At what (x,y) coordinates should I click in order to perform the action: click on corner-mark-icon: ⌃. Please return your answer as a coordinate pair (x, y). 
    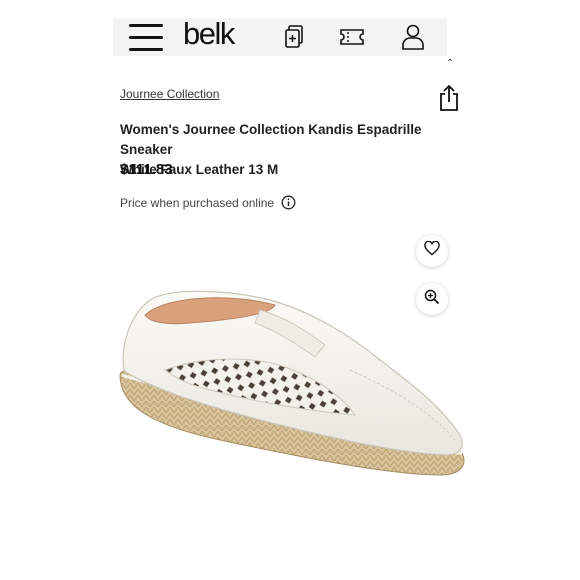
    Looking at the image, I should click on (450, 63).